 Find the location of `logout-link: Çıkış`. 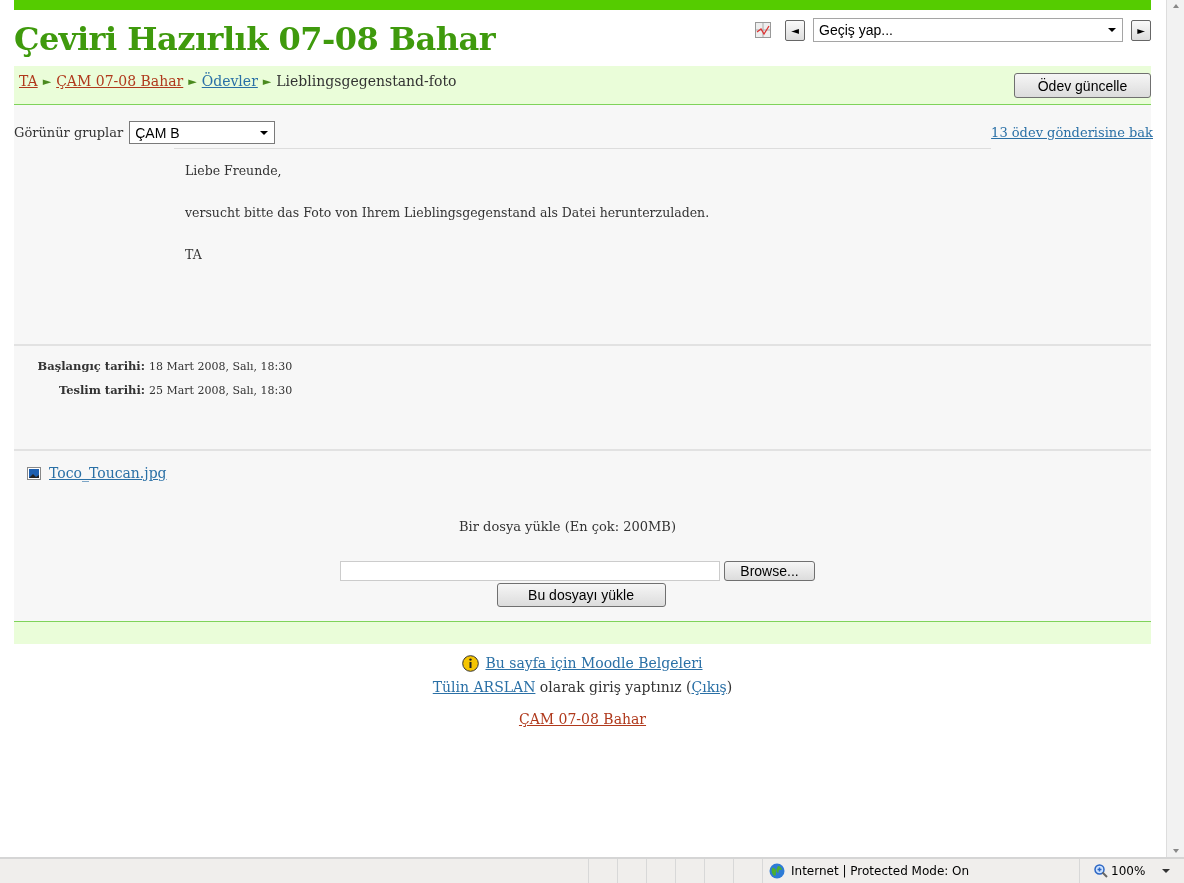

logout-link: Çıkış is located at coordinates (709, 687).